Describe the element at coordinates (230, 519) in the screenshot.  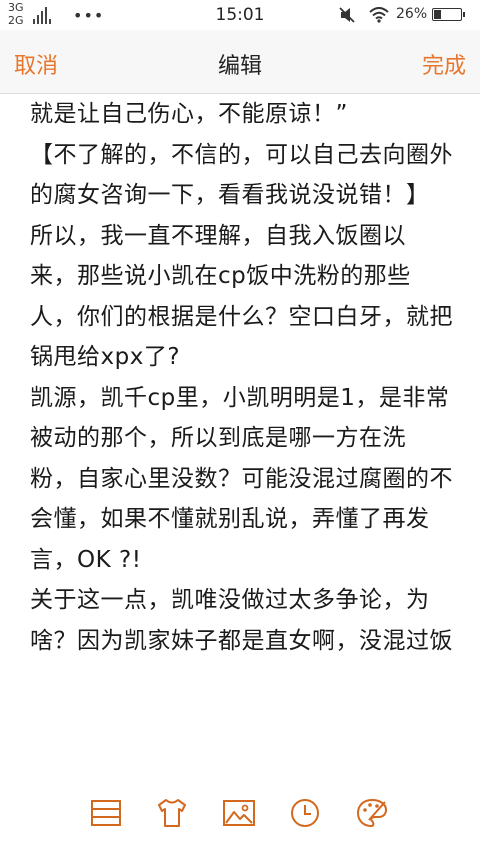
I see `text-line: 会懂，如果不懂就别乱说，弄懂了再发` at that location.